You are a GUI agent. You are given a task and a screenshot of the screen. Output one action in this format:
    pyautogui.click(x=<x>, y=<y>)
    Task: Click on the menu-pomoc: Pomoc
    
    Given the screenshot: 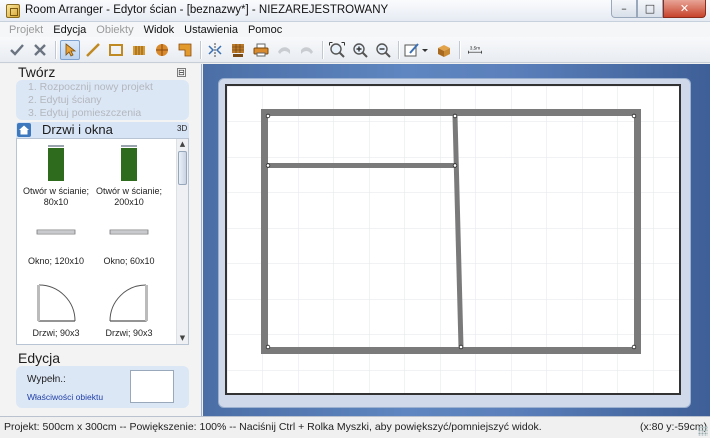 What is the action you would take?
    pyautogui.click(x=265, y=30)
    